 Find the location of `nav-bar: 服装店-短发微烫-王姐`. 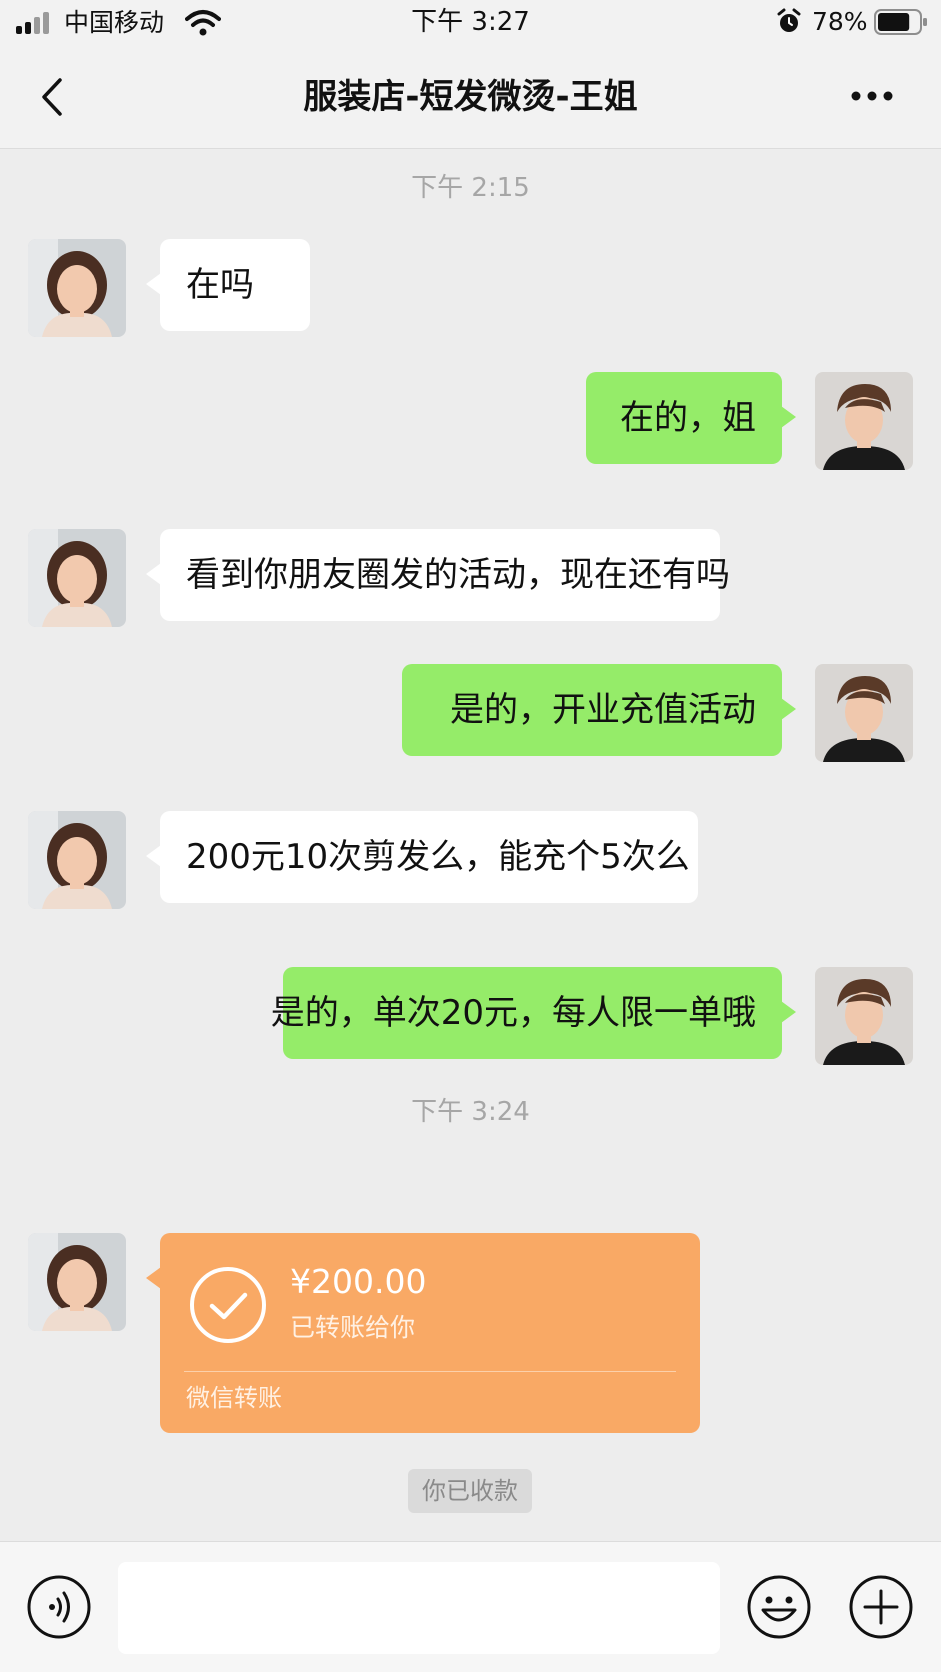

nav-bar: 服装店-短发微烫-王姐 is located at coordinates (470, 97).